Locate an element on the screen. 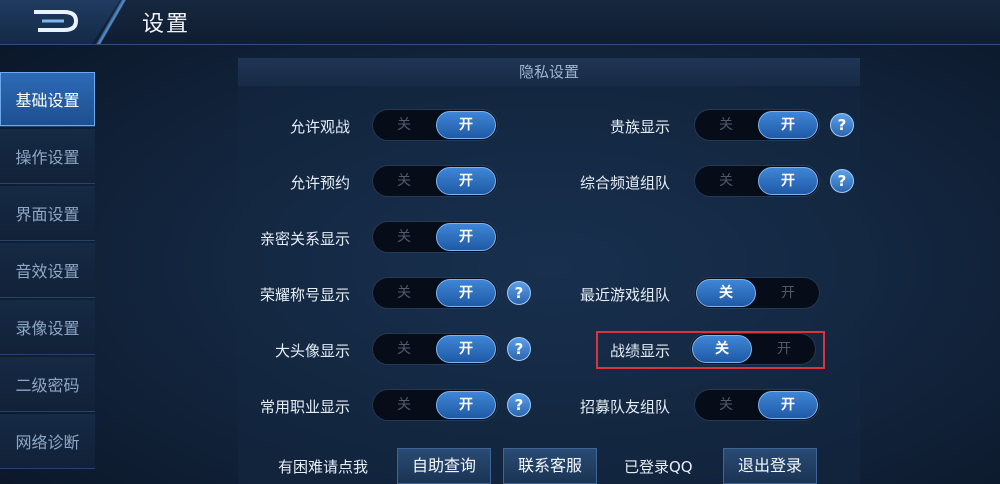 The height and width of the screenshot is (484, 1000). setting-label: 最近游戏组队 is located at coordinates (624, 295).